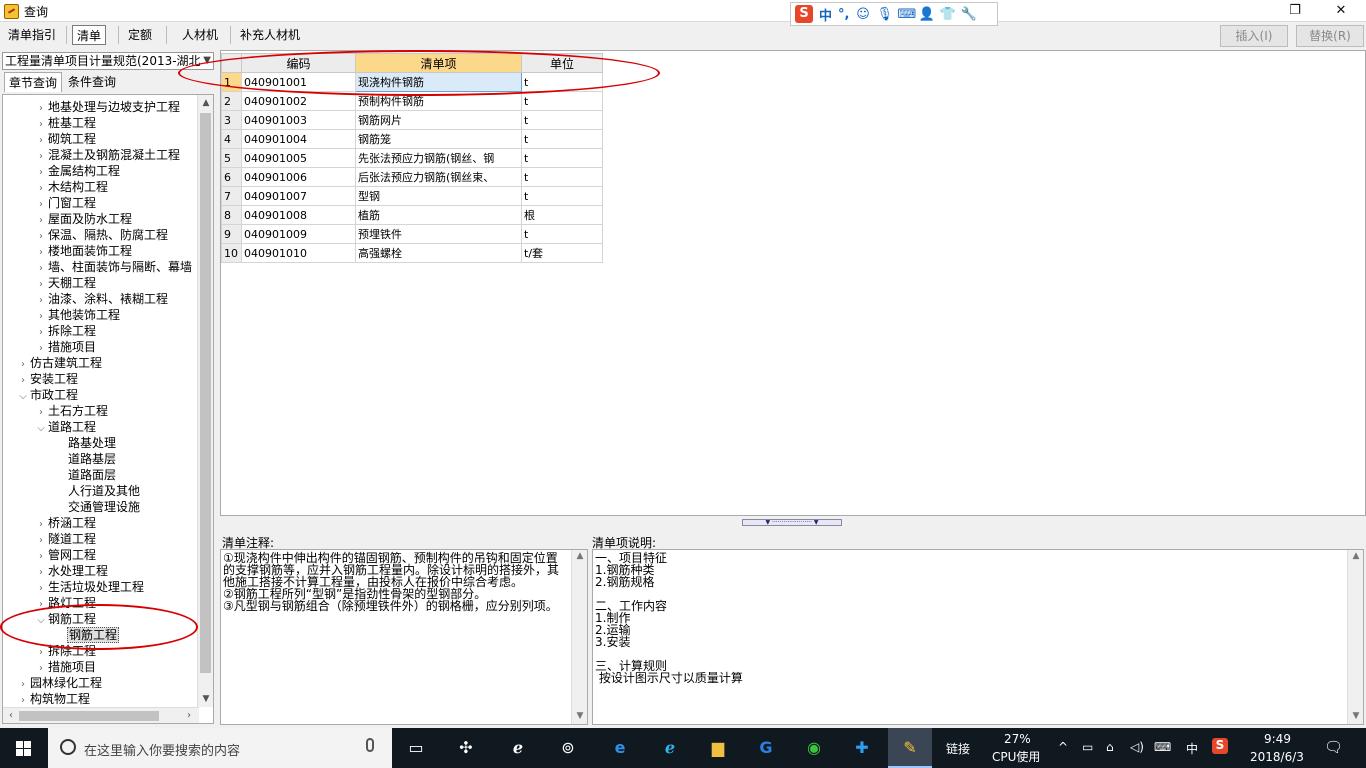  What do you see at coordinates (670, 748) in the screenshot?
I see `ie-icon: ℯ` at bounding box center [670, 748].